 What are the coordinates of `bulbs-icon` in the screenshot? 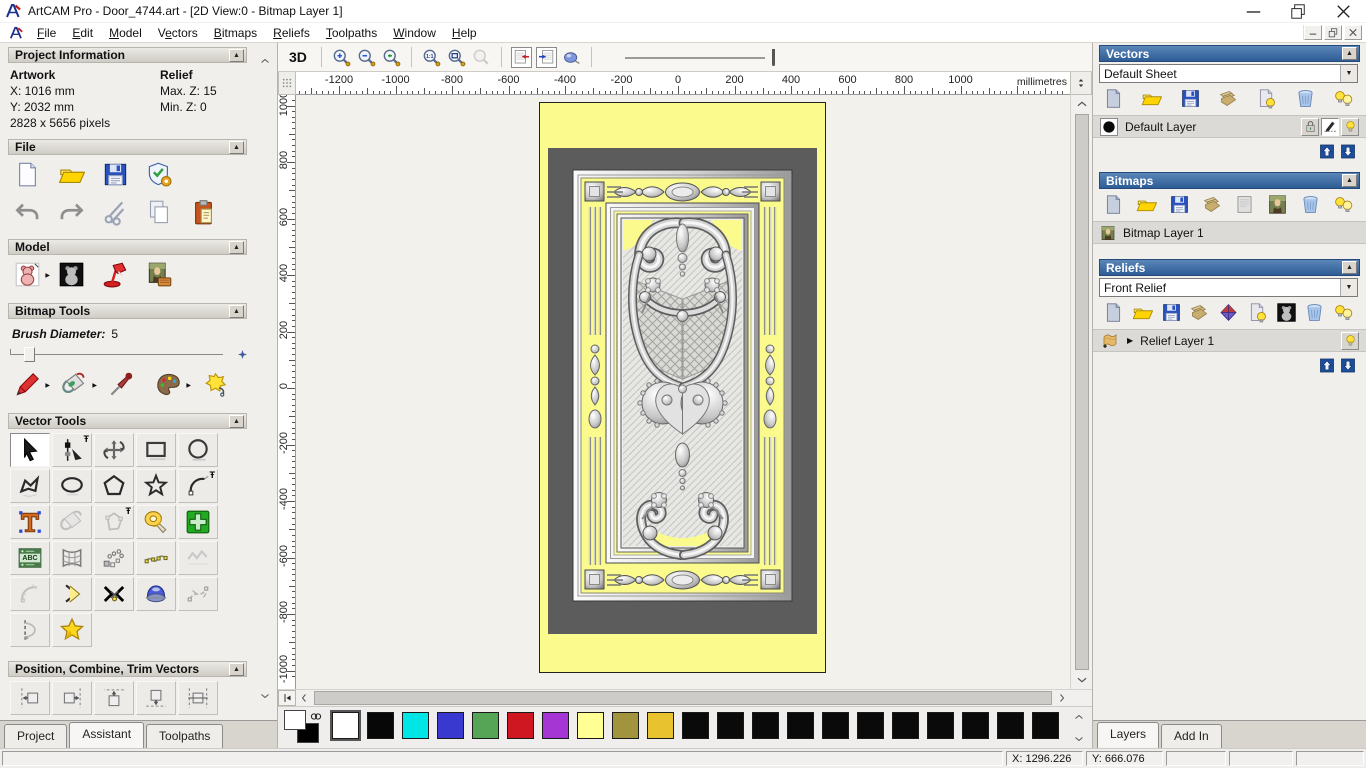 It's located at (1343, 312).